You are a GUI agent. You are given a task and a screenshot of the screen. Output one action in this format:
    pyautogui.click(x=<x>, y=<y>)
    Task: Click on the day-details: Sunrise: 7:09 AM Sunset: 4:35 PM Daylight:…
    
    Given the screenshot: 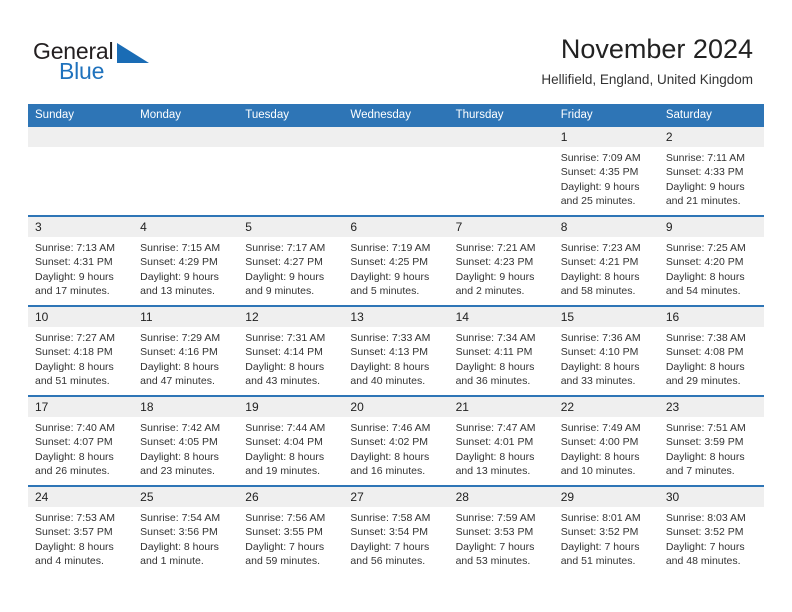 What is the action you would take?
    pyautogui.click(x=606, y=178)
    